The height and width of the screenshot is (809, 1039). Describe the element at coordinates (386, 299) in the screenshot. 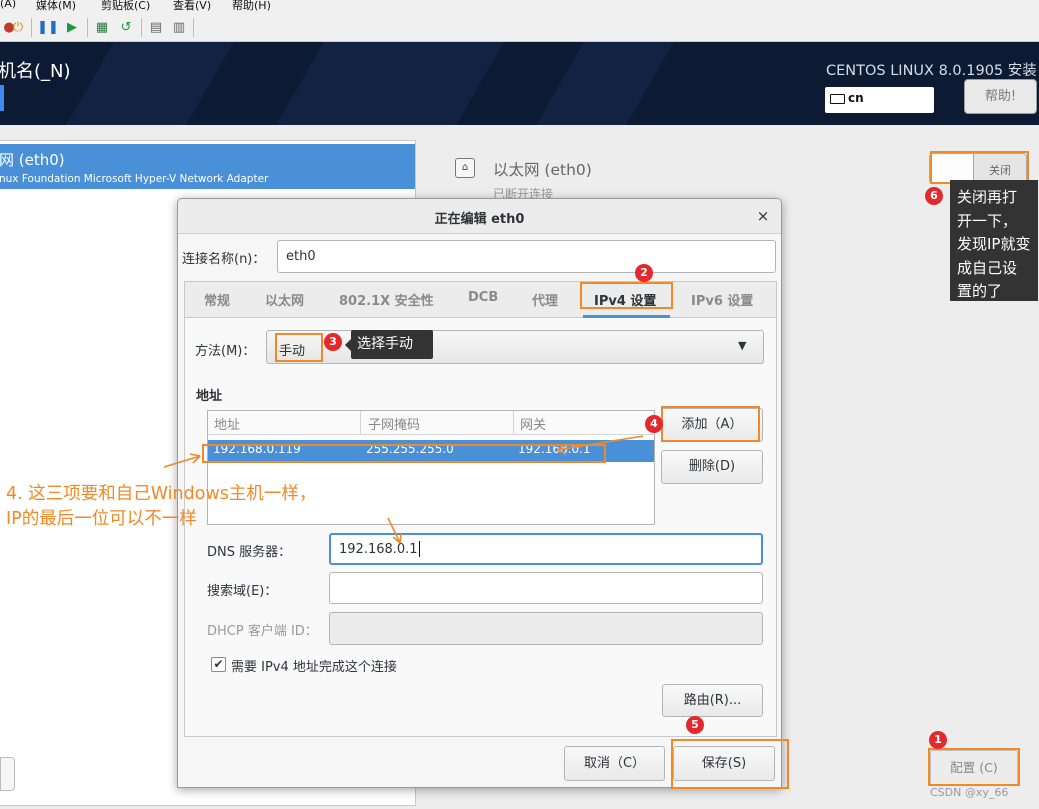

I see `tab-8021x-security: 802.1X 安全性` at that location.